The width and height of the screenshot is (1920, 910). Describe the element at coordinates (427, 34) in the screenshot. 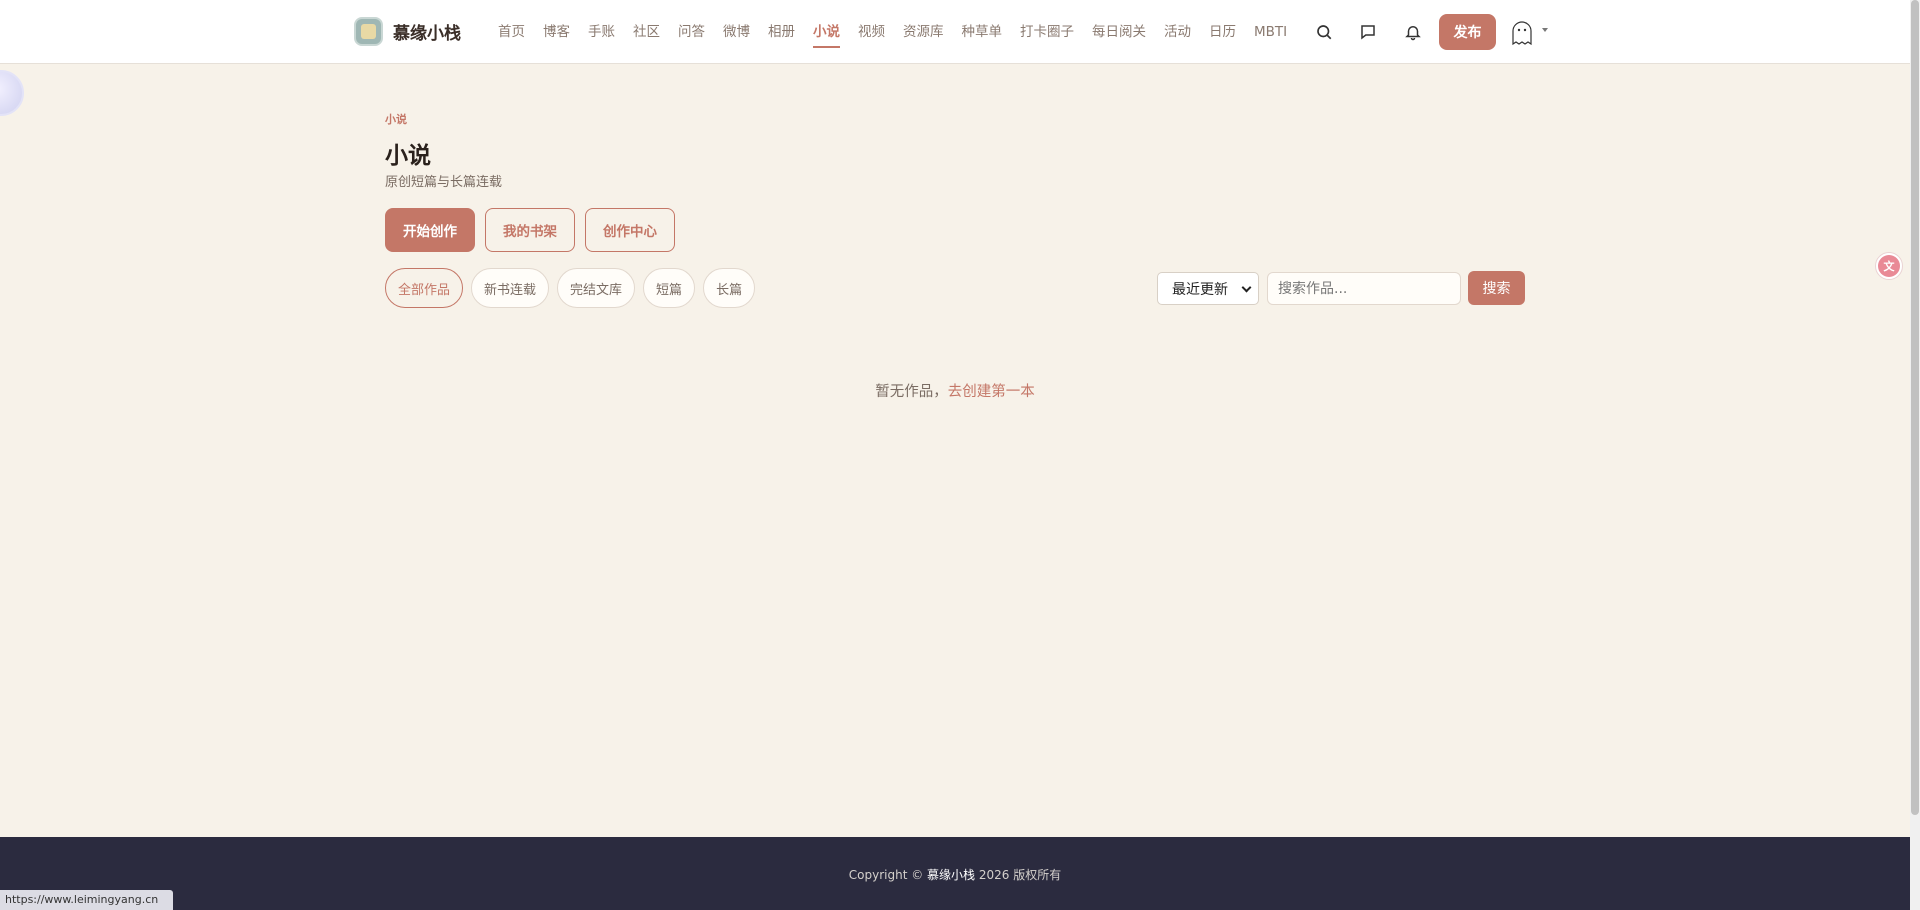

I see `brand-name: 慕缘小栈` at that location.